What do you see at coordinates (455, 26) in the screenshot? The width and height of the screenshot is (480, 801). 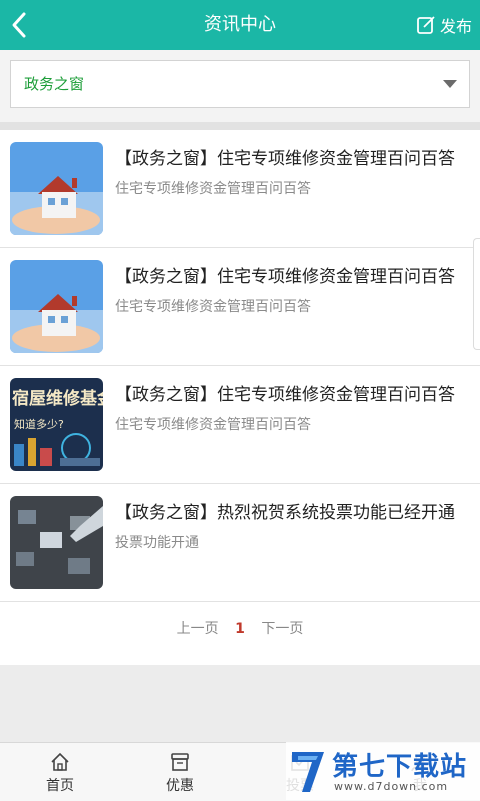 I see `publish-label: 发布` at bounding box center [455, 26].